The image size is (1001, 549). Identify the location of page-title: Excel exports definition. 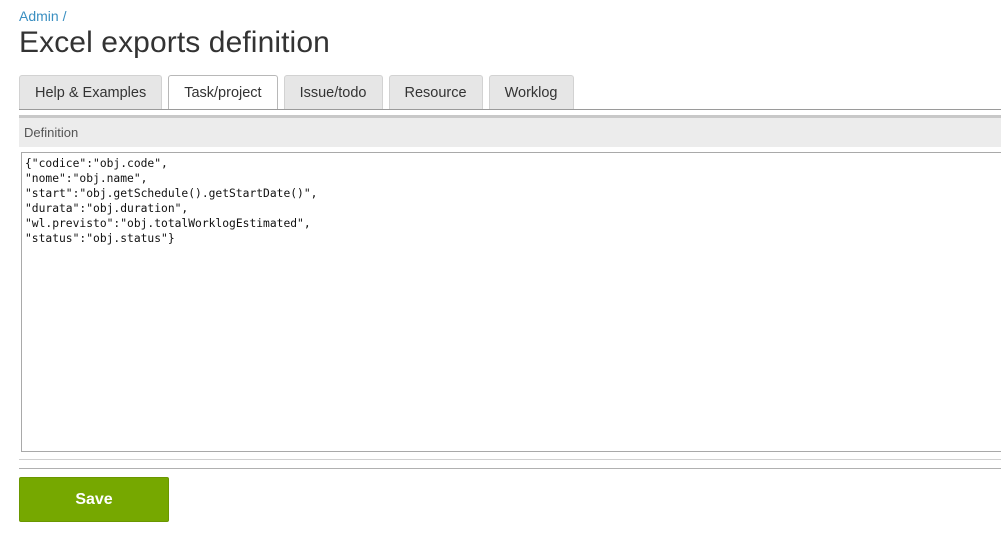
(174, 42).